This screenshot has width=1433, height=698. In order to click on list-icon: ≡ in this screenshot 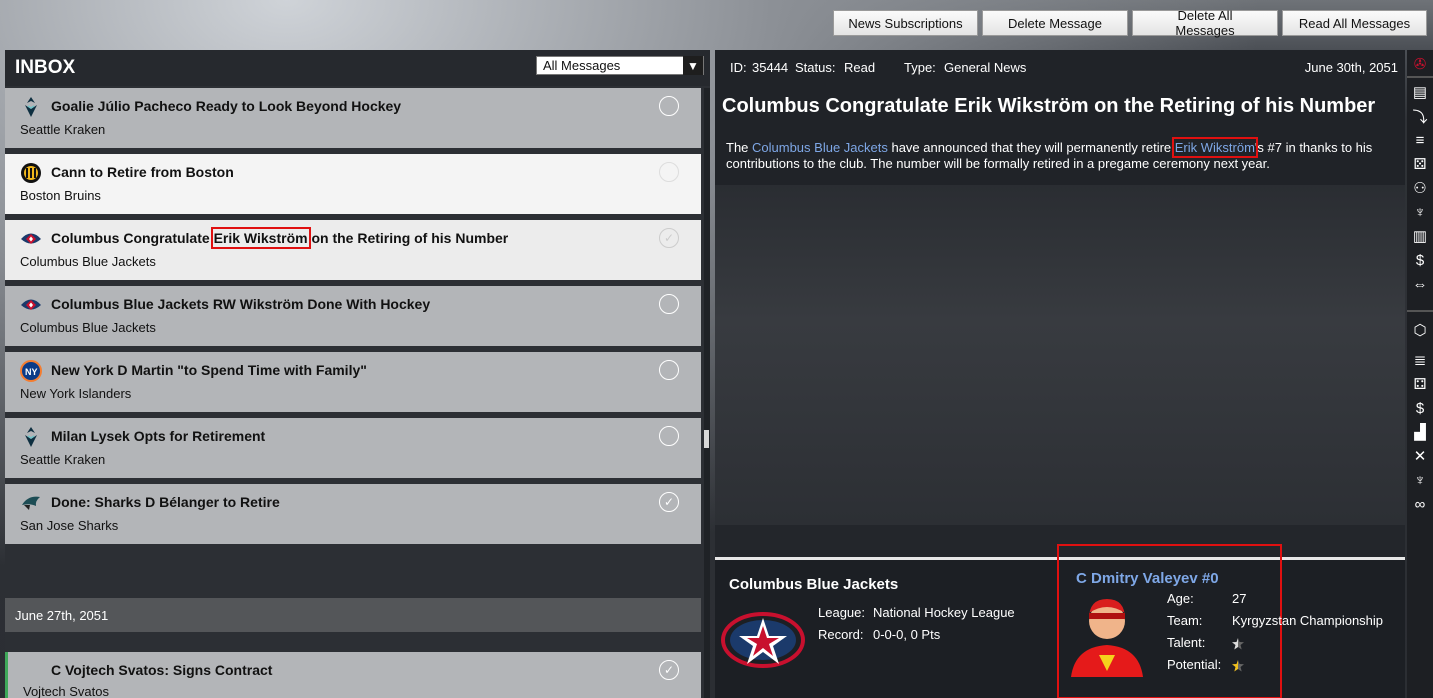, I will do `click(1420, 140)`.